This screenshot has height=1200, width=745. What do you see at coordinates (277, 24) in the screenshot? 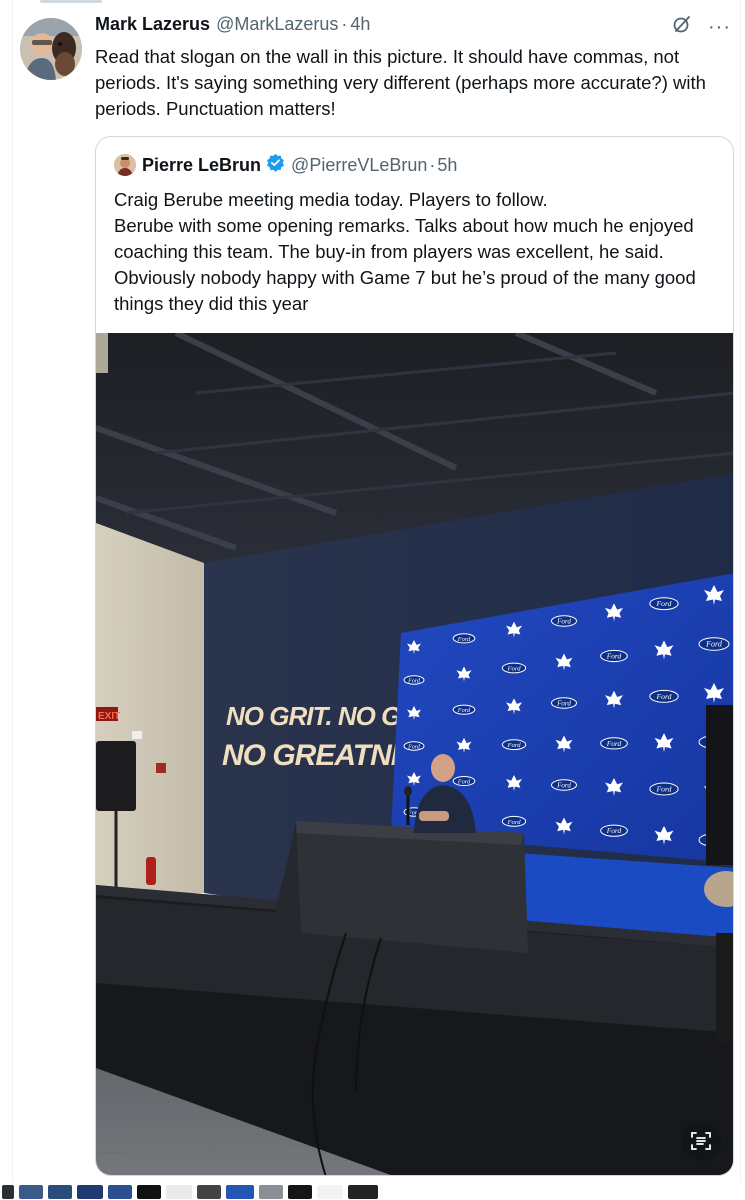
I see `author-handle: @MarkLazerus` at bounding box center [277, 24].